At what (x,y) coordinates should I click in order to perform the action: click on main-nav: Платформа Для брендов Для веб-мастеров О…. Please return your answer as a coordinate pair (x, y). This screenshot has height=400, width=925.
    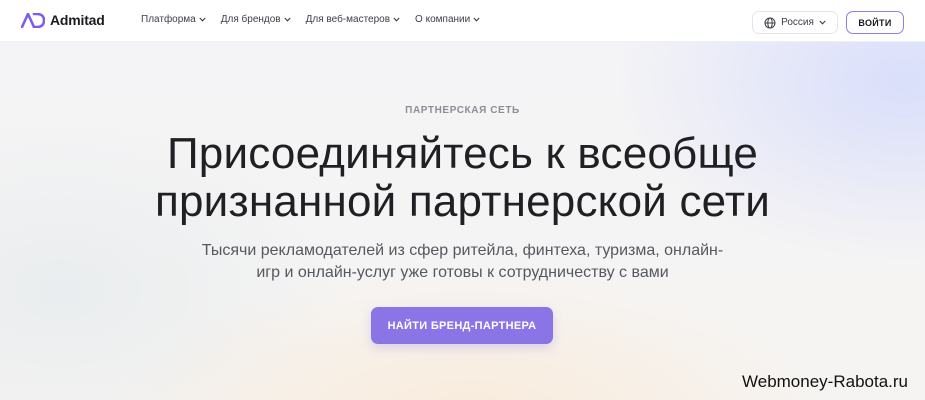
    Looking at the image, I should click on (318, 19).